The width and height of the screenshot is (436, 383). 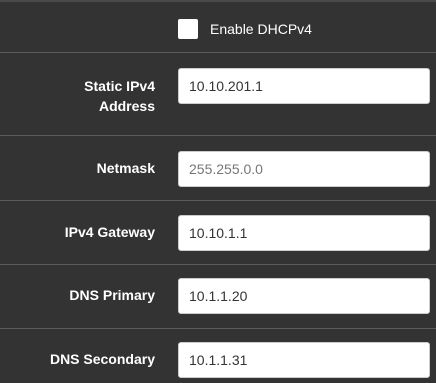 What do you see at coordinates (304, 360) in the screenshot?
I see `dns-secondary-input` at bounding box center [304, 360].